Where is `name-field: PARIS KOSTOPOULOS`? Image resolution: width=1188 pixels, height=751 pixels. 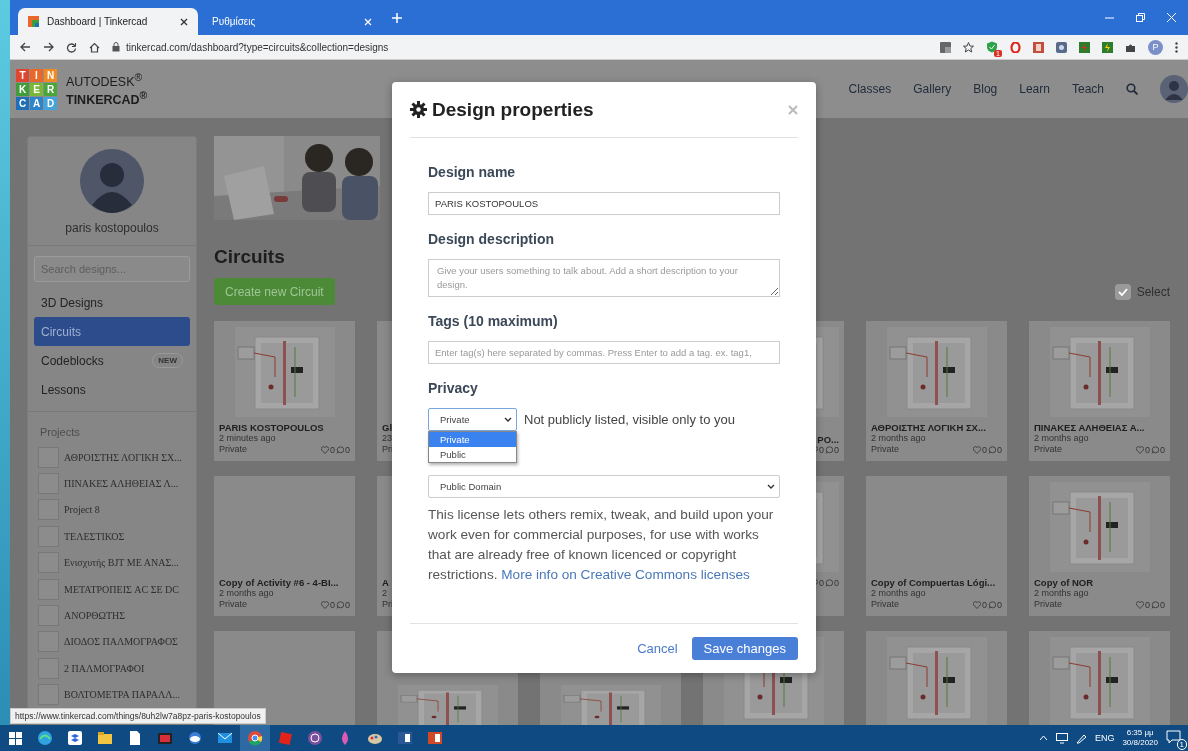
name-field: PARIS KOSTOPOULOS is located at coordinates (604, 203).